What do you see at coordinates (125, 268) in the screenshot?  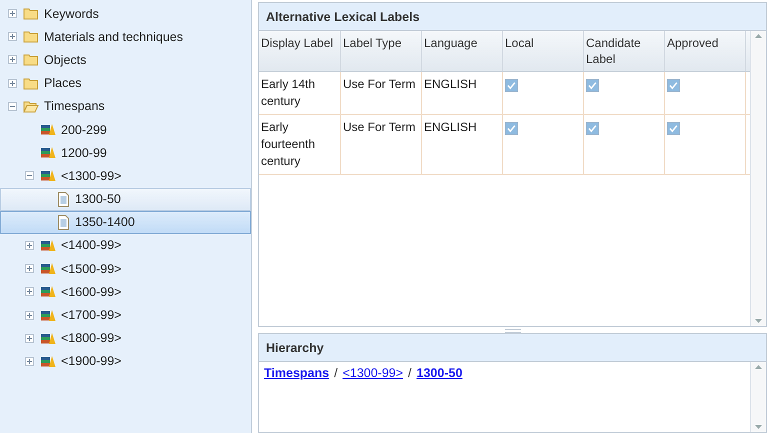 I see `tree-item: <1500-99>` at bounding box center [125, 268].